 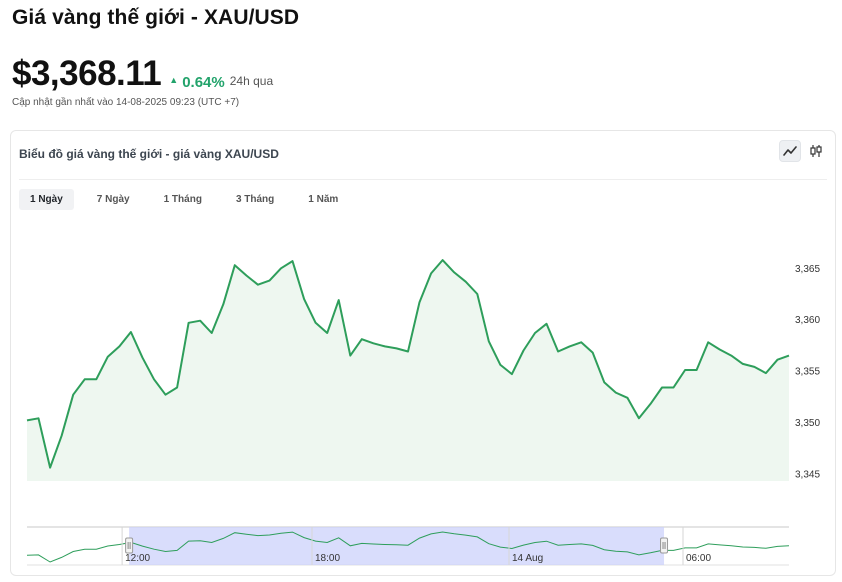 What do you see at coordinates (664, 545) in the screenshot?
I see `navigator-right-handle` at bounding box center [664, 545].